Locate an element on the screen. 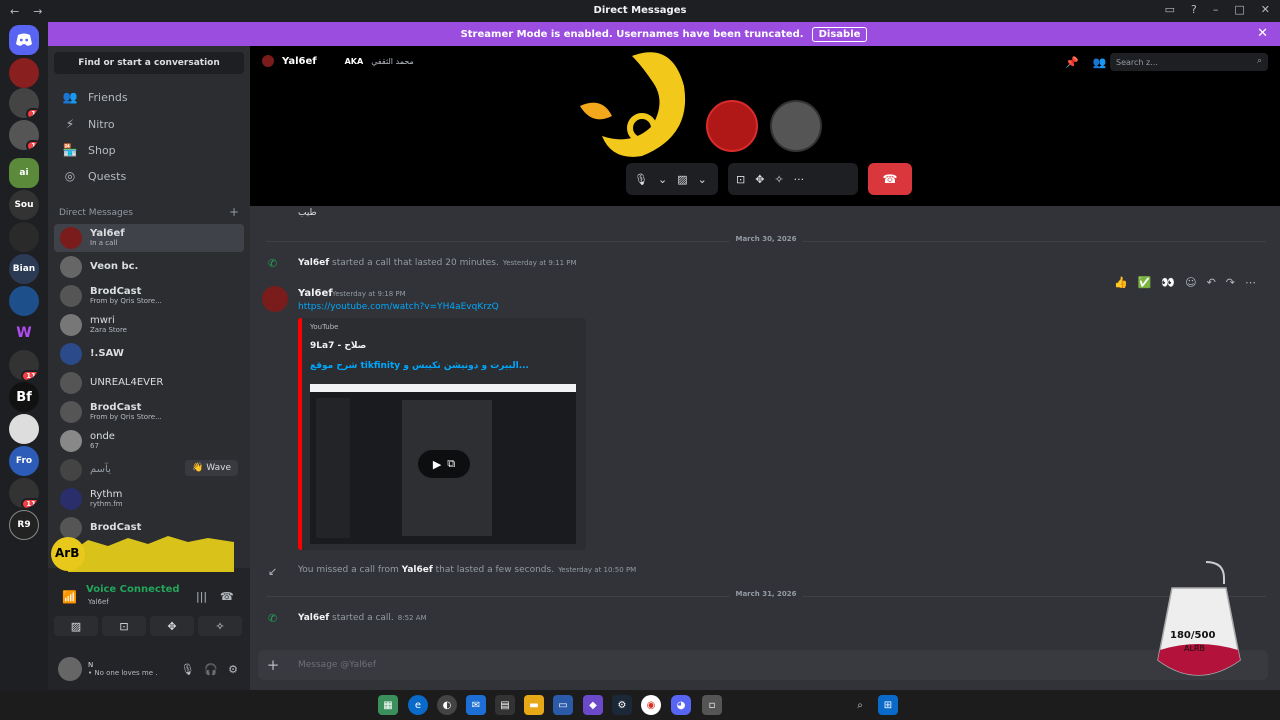  forward-icon: ↷ is located at coordinates (1230, 282).